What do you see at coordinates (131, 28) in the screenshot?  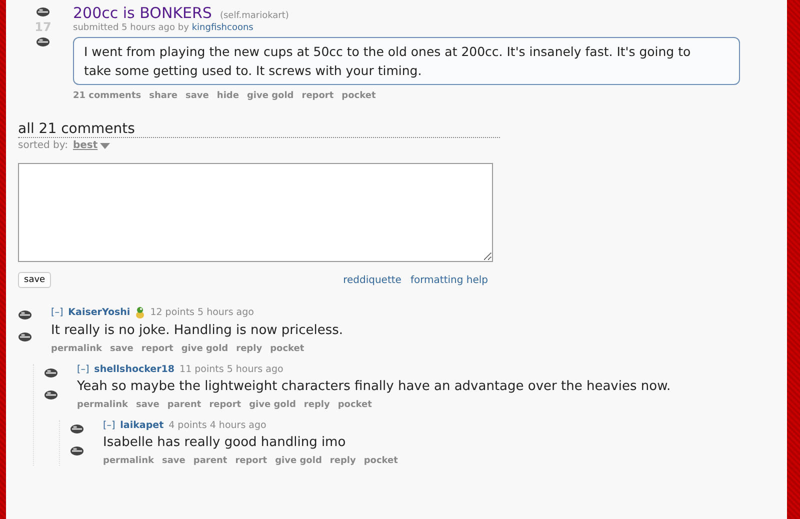 I see `tagline: submitted 5 hours ago by` at bounding box center [131, 28].